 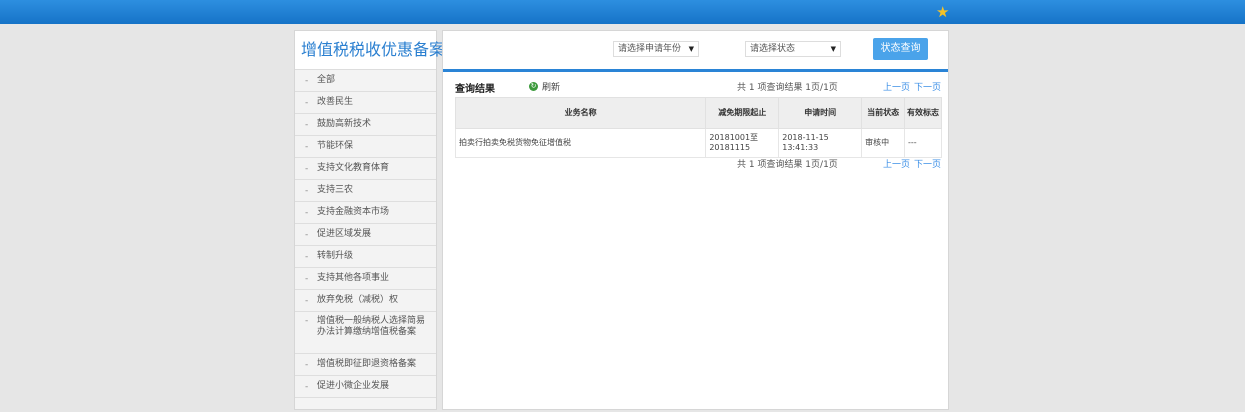 What do you see at coordinates (365, 333) in the screenshot?
I see `sidebar-item-simplified: - 增值税一般纳税人选择简易办法计算缴纳增值税备案` at bounding box center [365, 333].